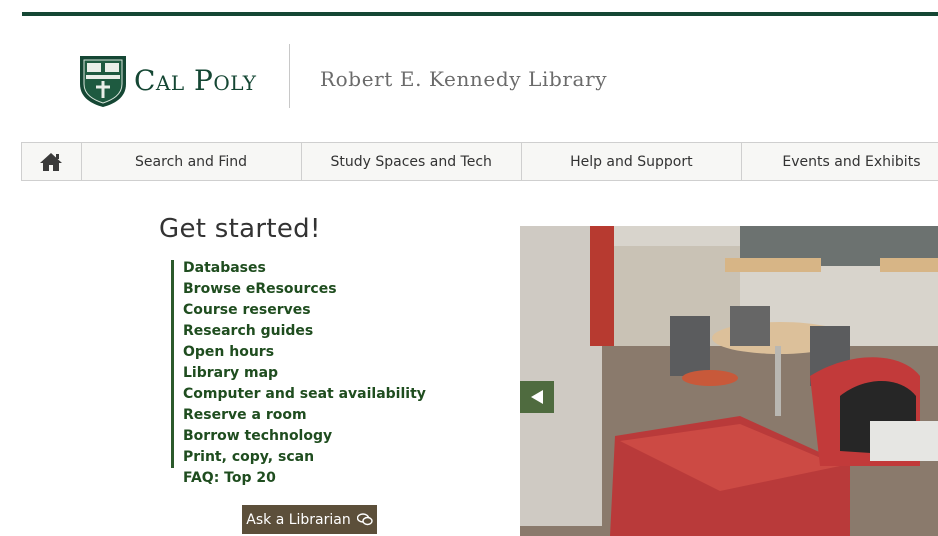  What do you see at coordinates (298, 519) in the screenshot?
I see `ask-button-label: Ask a Librarian` at bounding box center [298, 519].